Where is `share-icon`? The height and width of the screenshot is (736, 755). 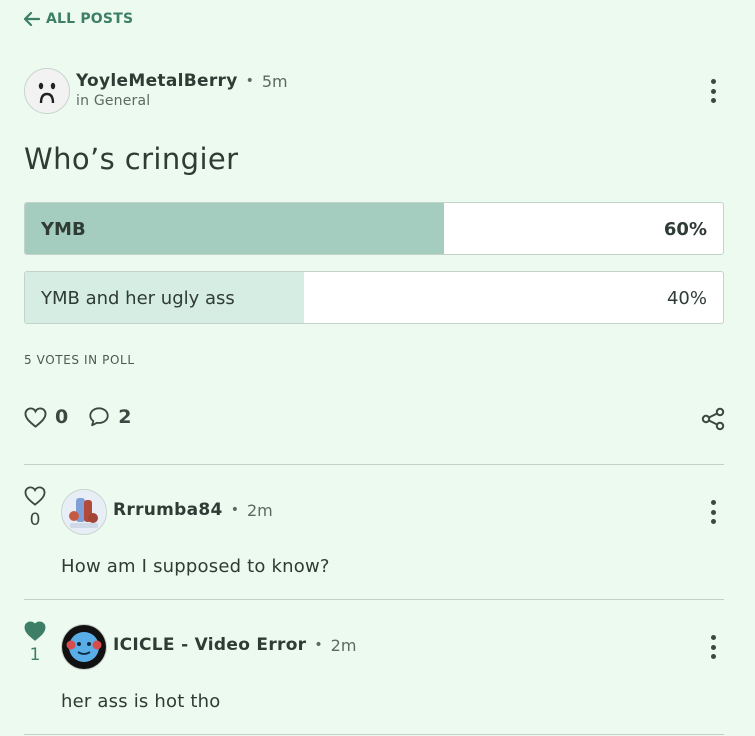
share-icon is located at coordinates (713, 419).